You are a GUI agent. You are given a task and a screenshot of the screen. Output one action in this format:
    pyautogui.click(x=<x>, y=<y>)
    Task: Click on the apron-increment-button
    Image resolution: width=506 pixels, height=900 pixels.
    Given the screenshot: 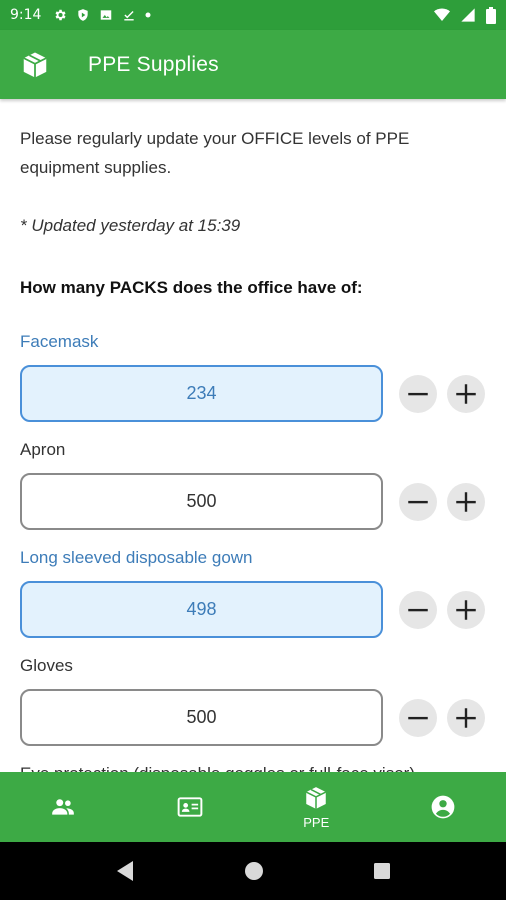 What is the action you would take?
    pyautogui.click(x=466, y=501)
    